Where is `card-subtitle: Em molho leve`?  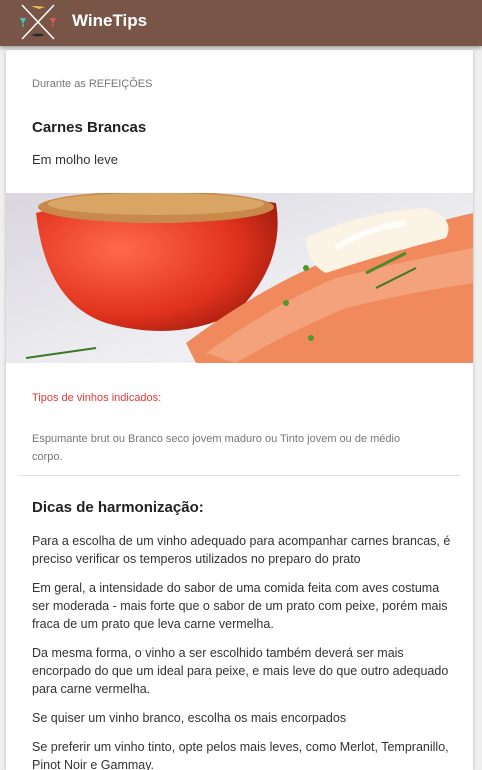 card-subtitle: Em molho leve is located at coordinates (75, 159).